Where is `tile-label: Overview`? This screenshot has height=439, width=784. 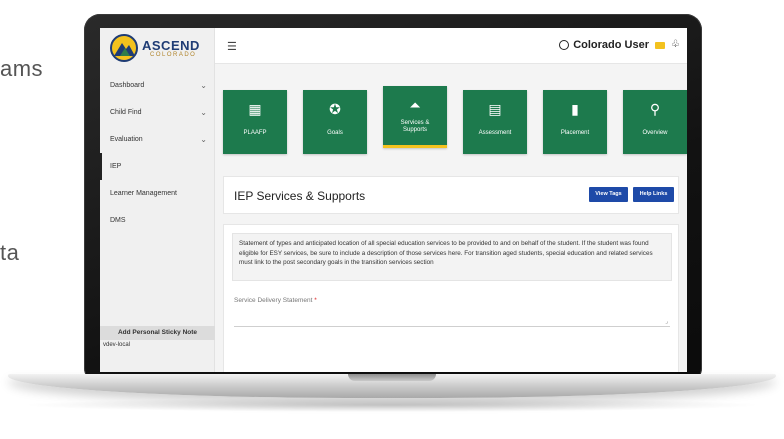
tile-label: Overview is located at coordinates (655, 133).